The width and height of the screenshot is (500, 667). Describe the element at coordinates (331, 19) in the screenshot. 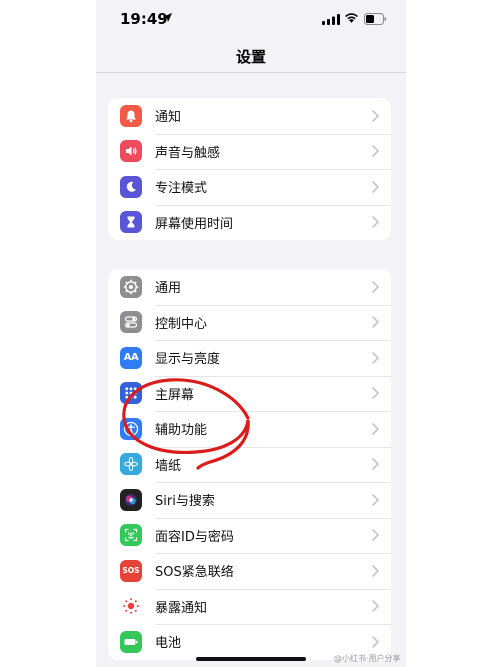

I see `cellular-signal-icon` at that location.